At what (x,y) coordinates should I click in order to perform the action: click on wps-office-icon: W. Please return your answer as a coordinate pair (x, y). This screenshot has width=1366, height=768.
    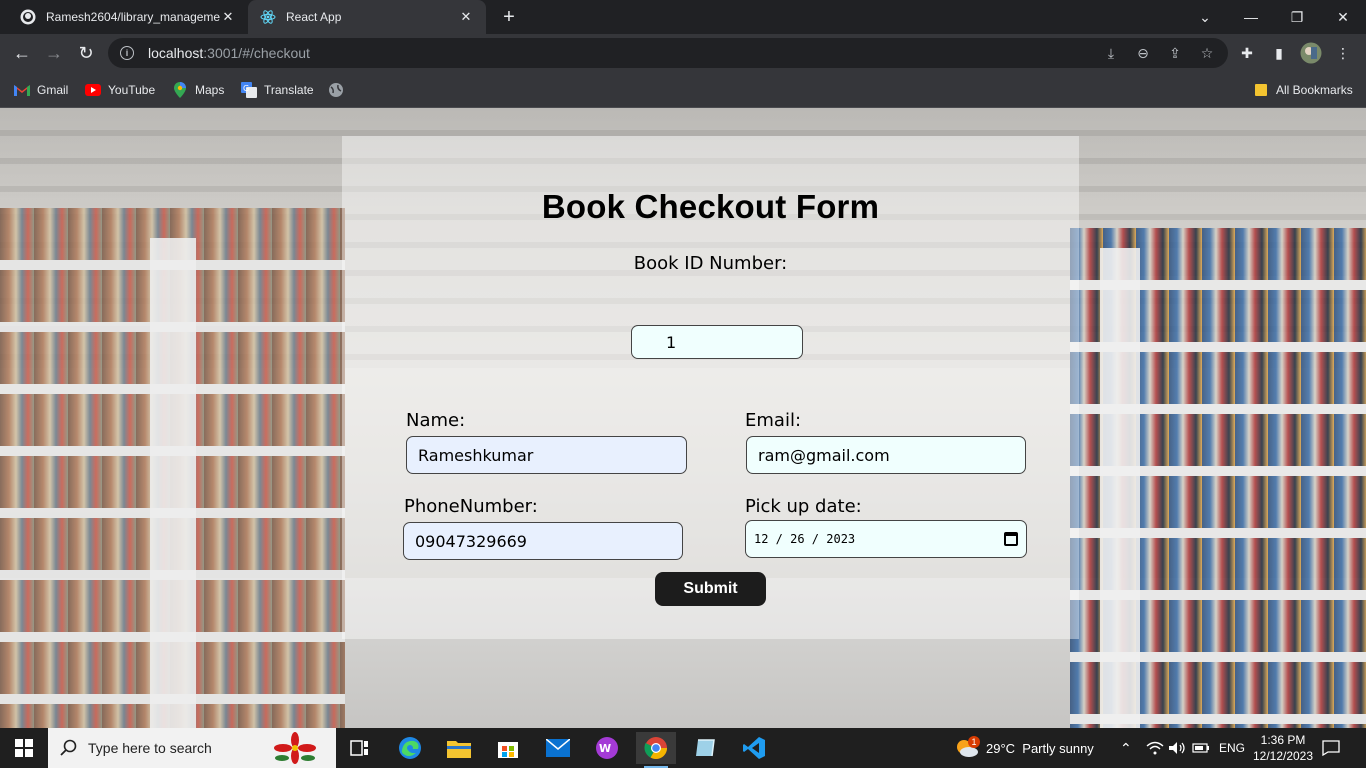
    Looking at the image, I should click on (607, 748).